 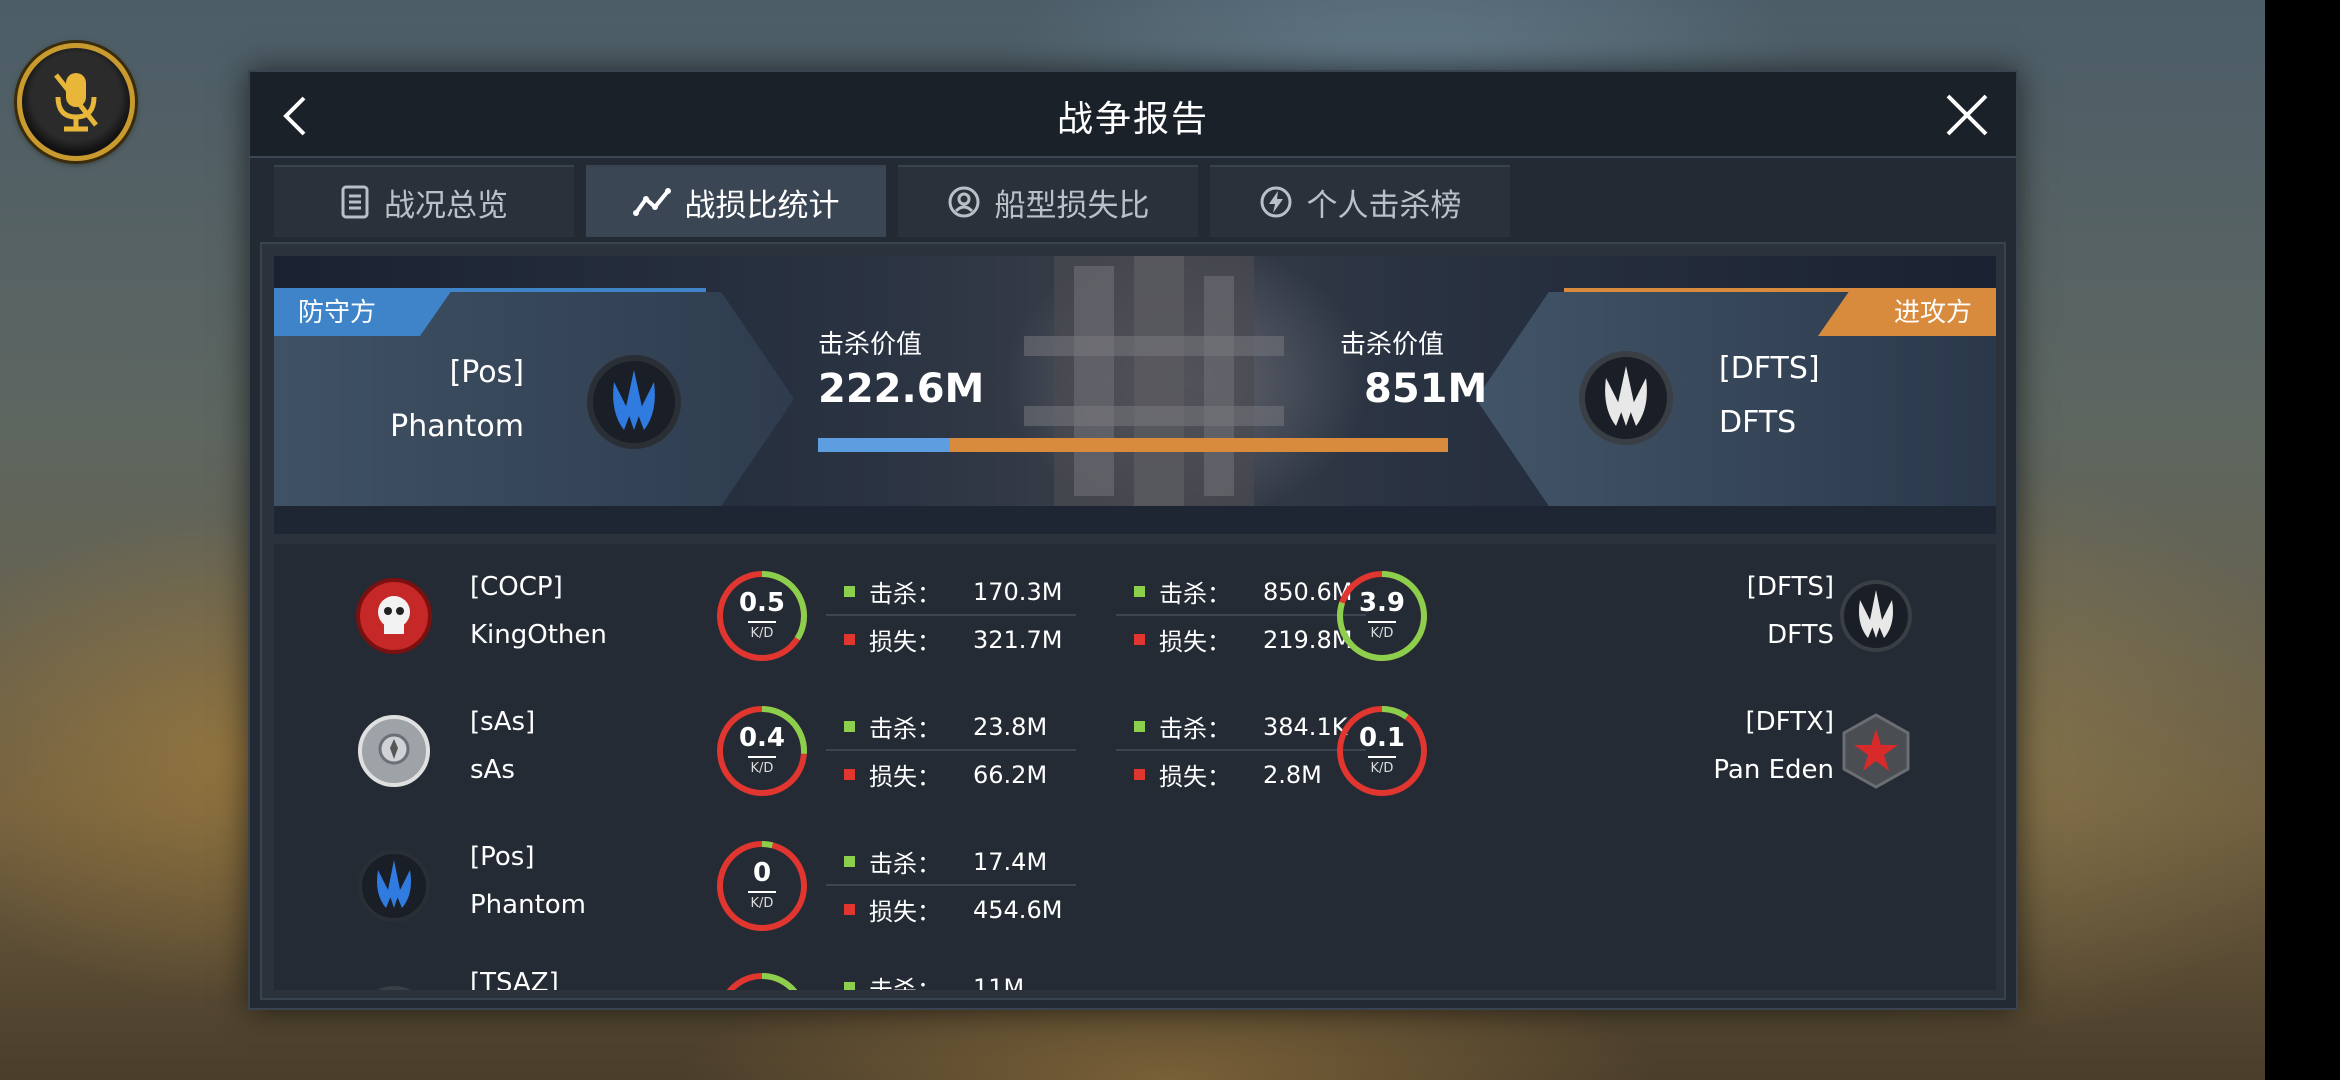 I want to click on unit-alliance: [DFTS], so click(x=1790, y=587).